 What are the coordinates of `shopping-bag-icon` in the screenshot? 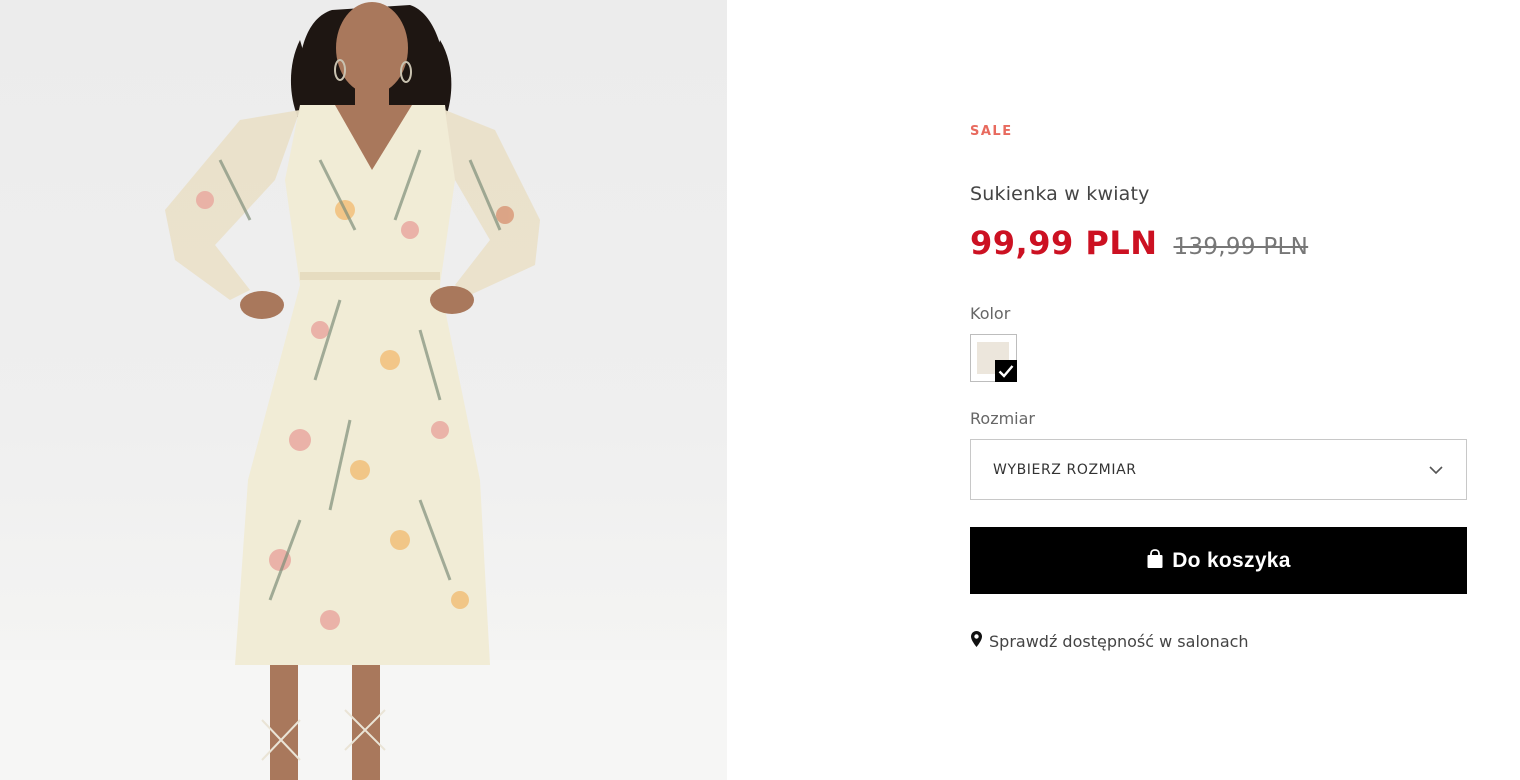 It's located at (1155, 560).